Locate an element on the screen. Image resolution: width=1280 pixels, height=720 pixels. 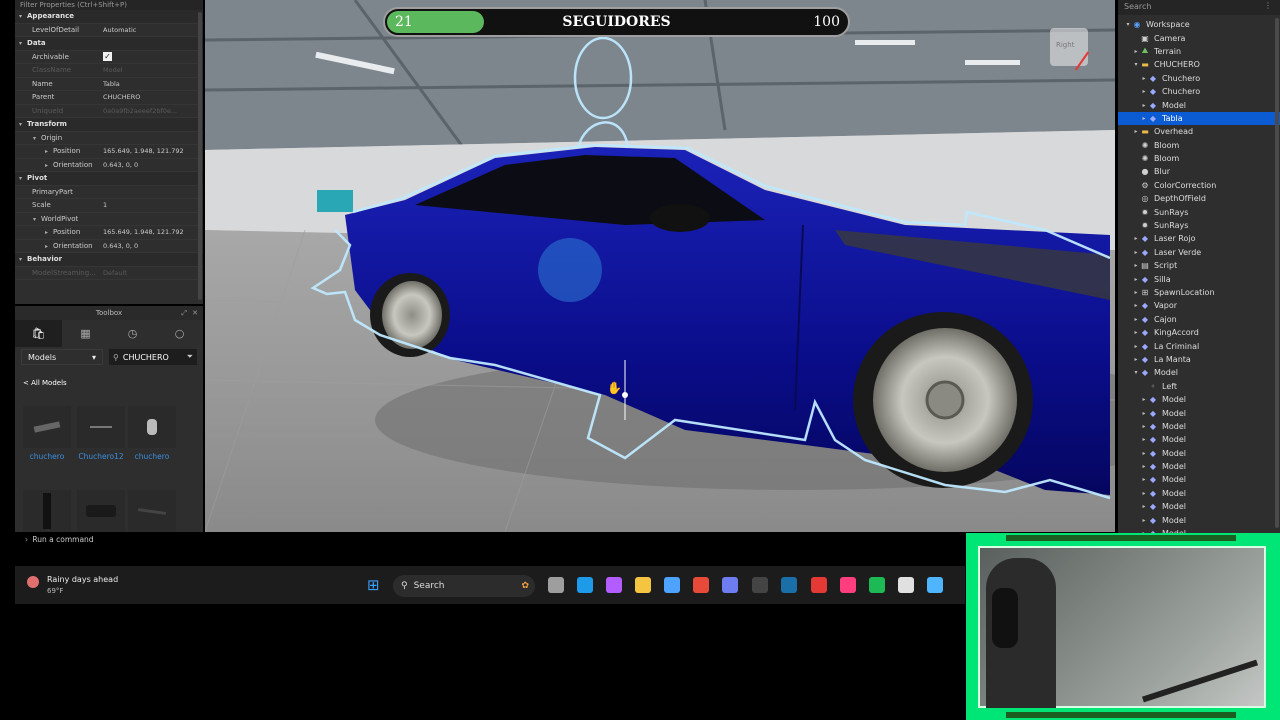
chevron-down-icon: ▾ is located at coordinates (1128, 24).